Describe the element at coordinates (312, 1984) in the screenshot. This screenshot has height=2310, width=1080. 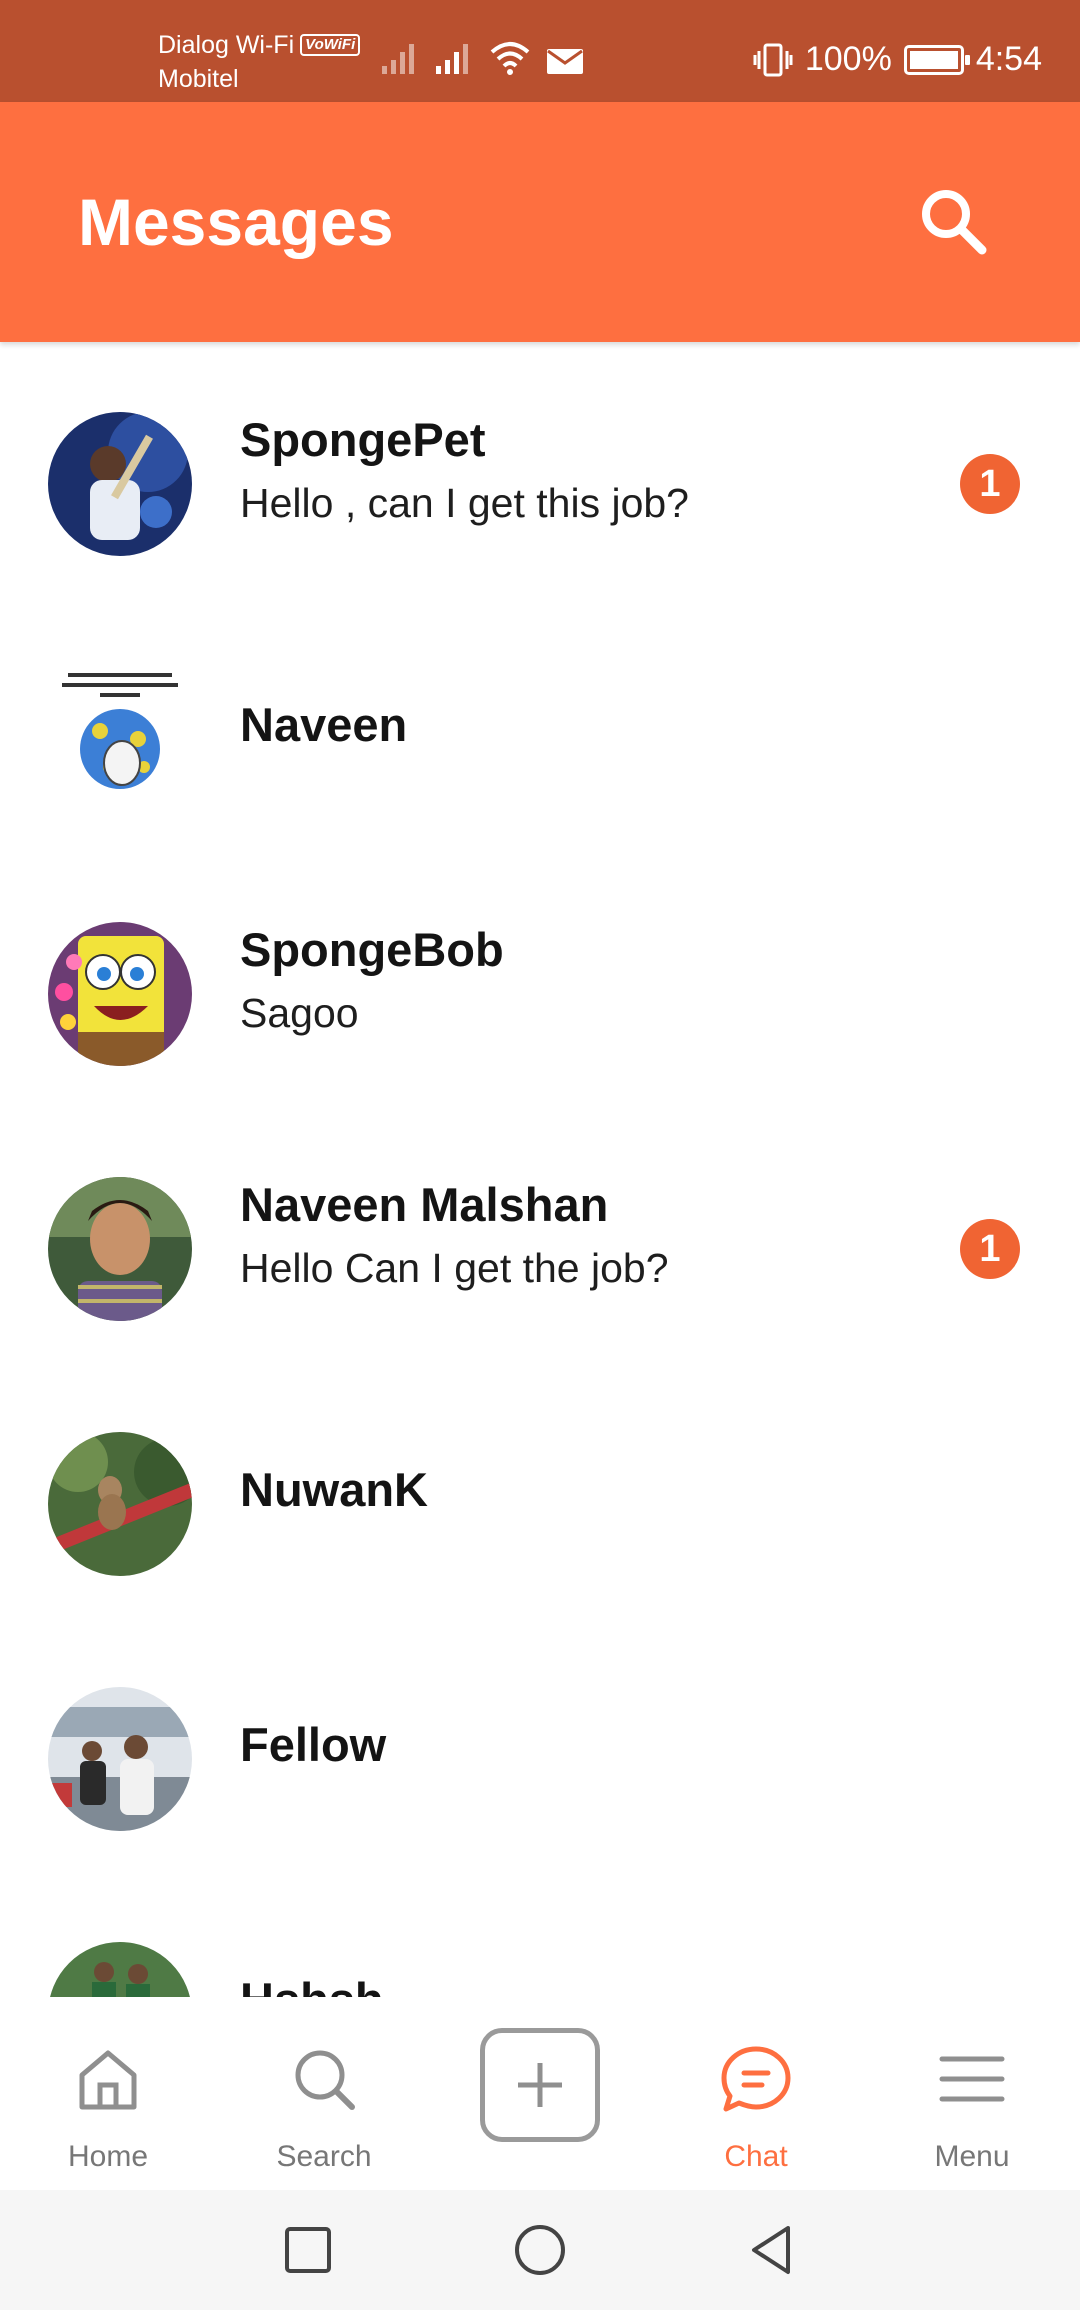
I see `conversation-name: Hshsh` at that location.